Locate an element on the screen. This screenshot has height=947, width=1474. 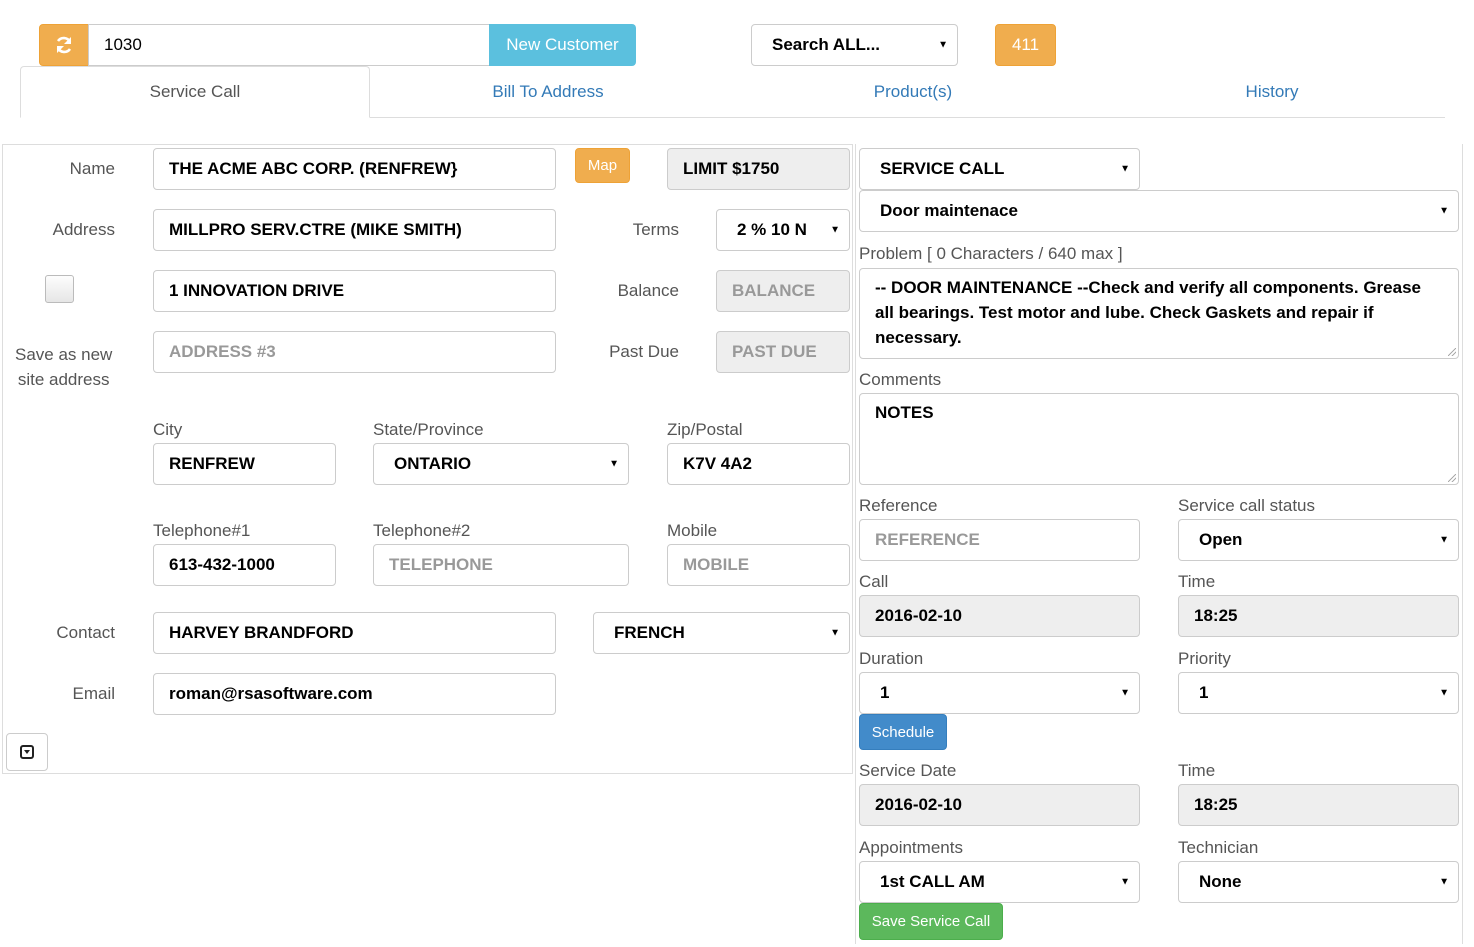
language-select: FRENCH ▼ is located at coordinates (721, 633).